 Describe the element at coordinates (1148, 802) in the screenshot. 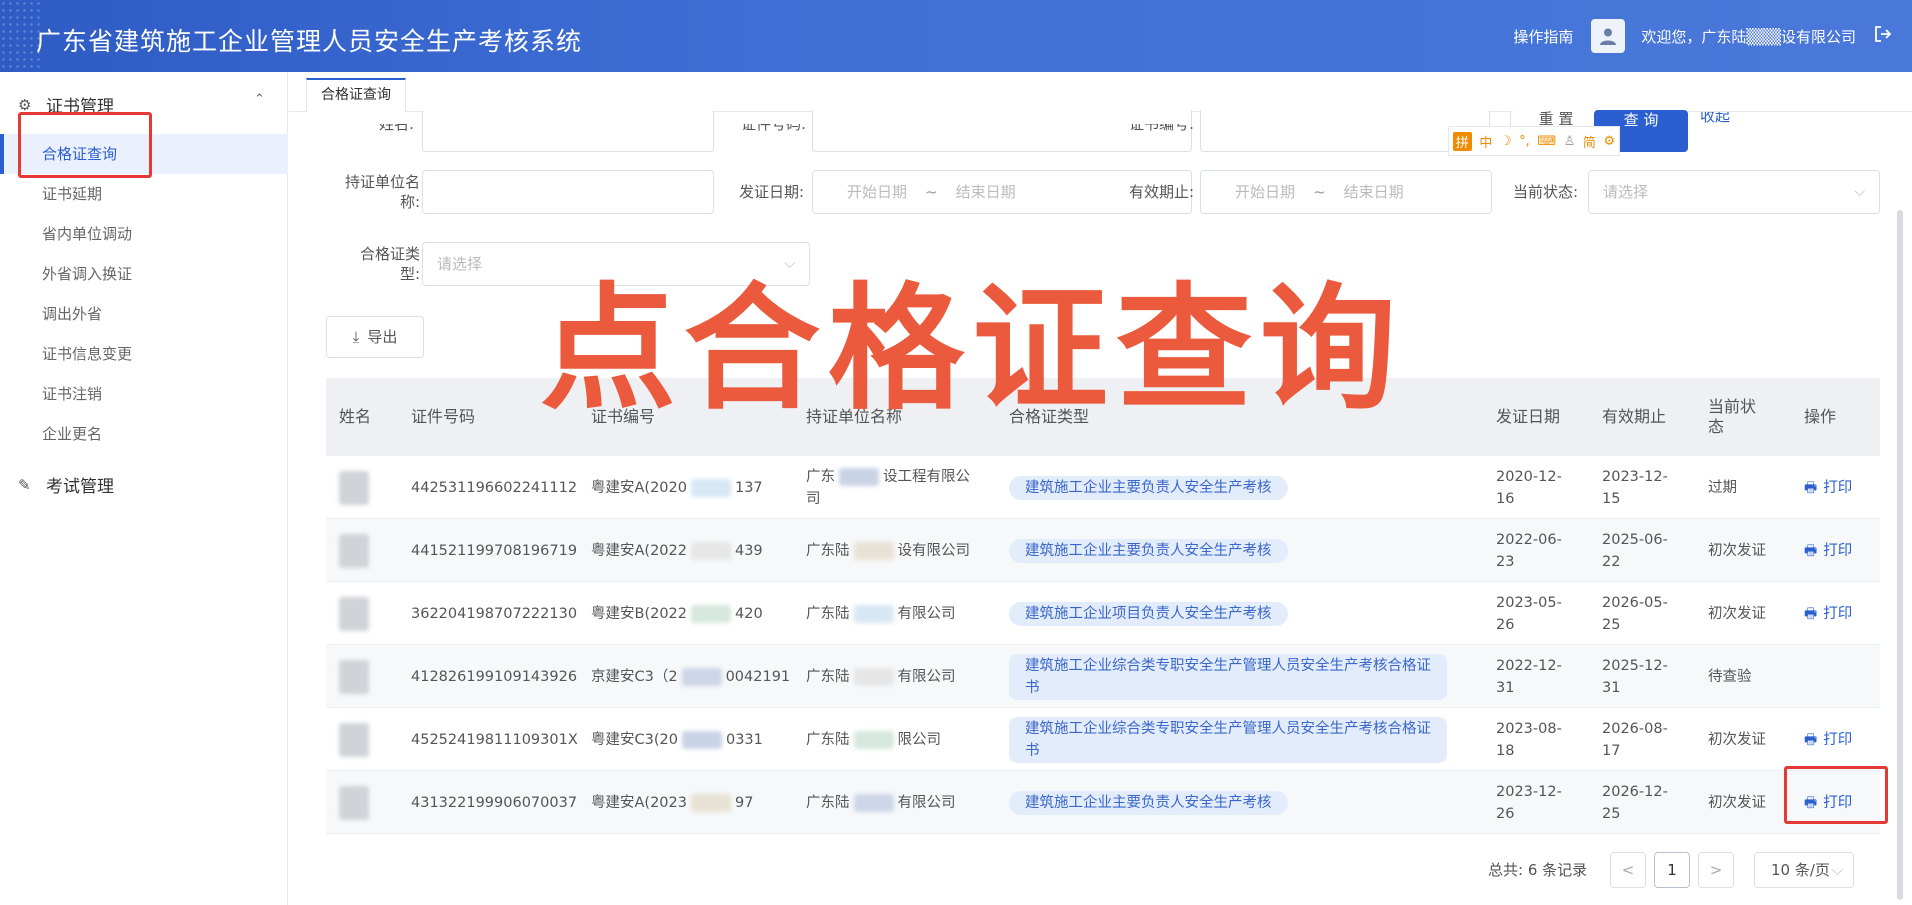

I see `cert-type-tag: 建筑施工企业主要负责人安全生产考核` at that location.